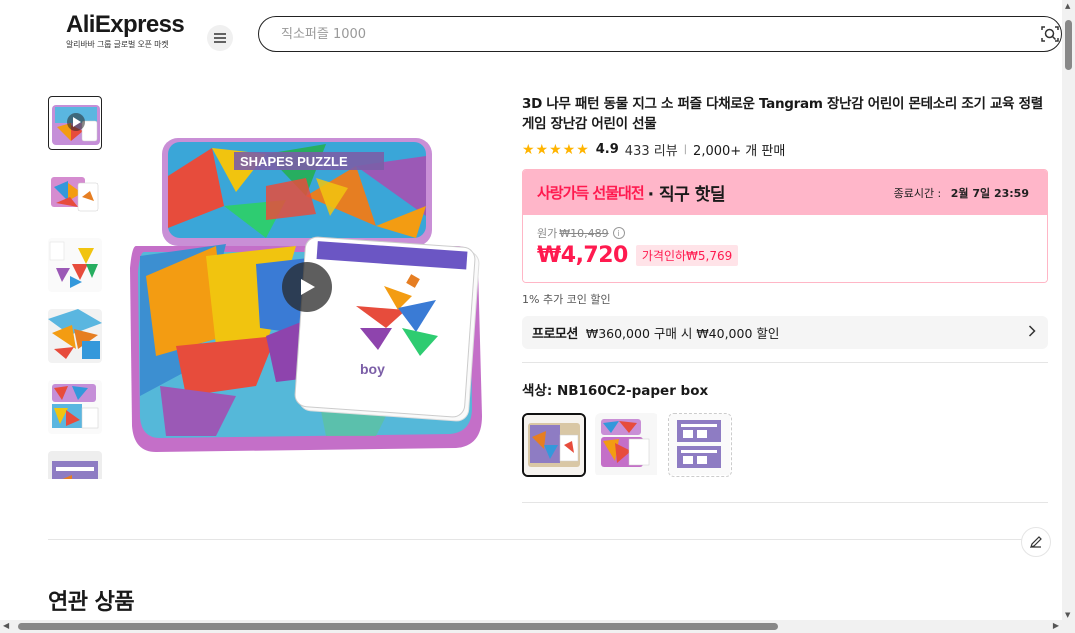 This screenshot has height=633, width=1075. I want to click on rating-row: ★★★★★ 4.9 433 리뷰 | 2,000+ 개 판매, so click(785, 150).